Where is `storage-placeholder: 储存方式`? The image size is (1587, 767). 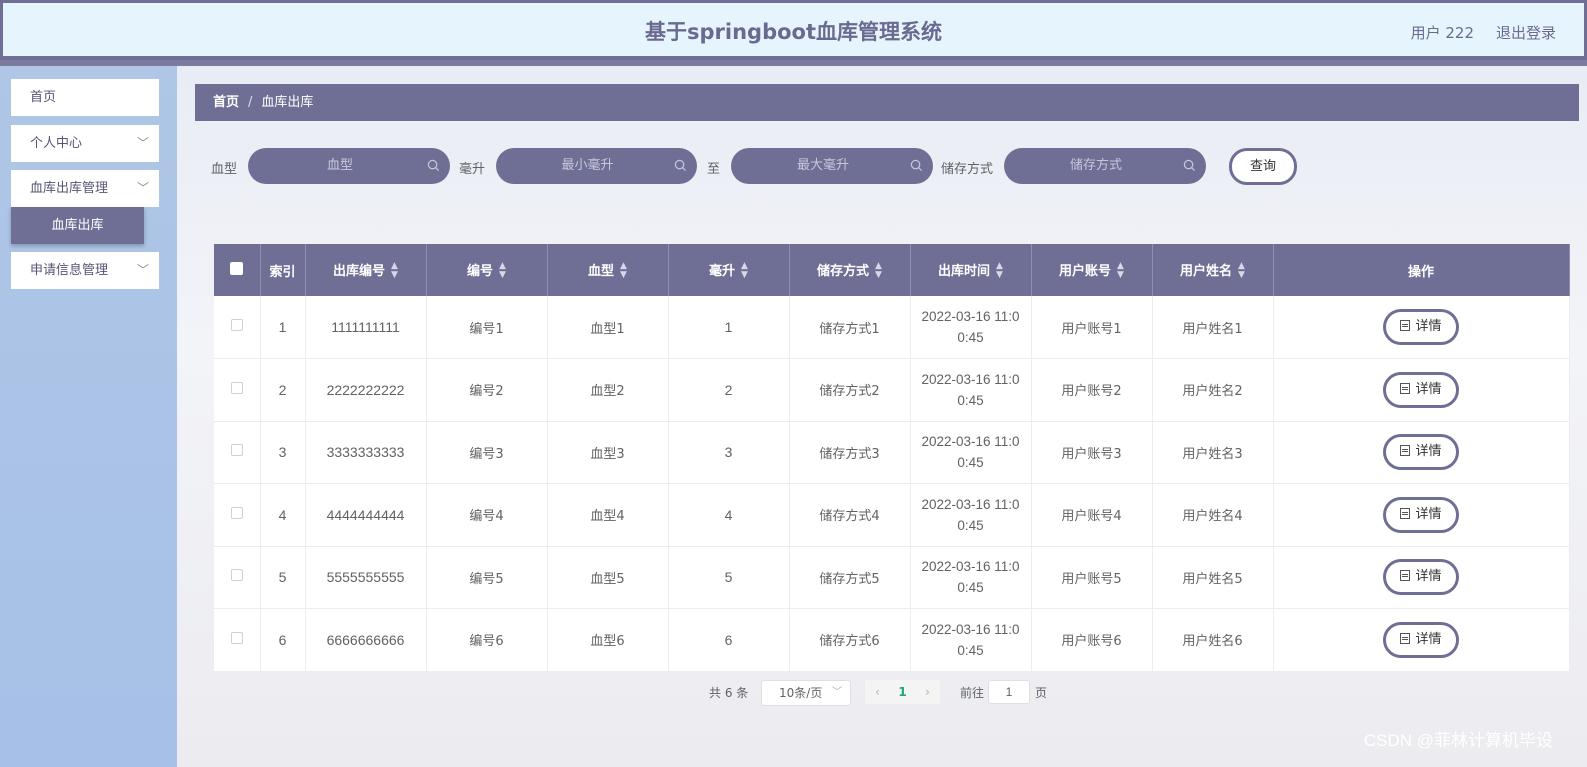 storage-placeholder: 储存方式 is located at coordinates (1095, 165).